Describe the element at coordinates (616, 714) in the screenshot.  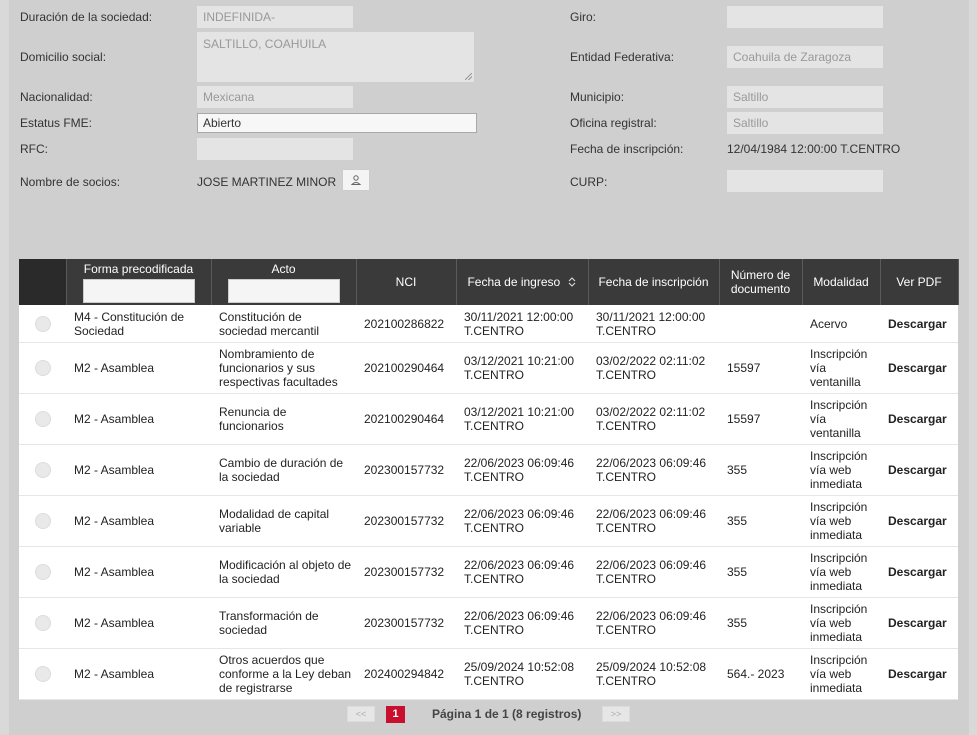
I see `next-page-button: >>` at that location.